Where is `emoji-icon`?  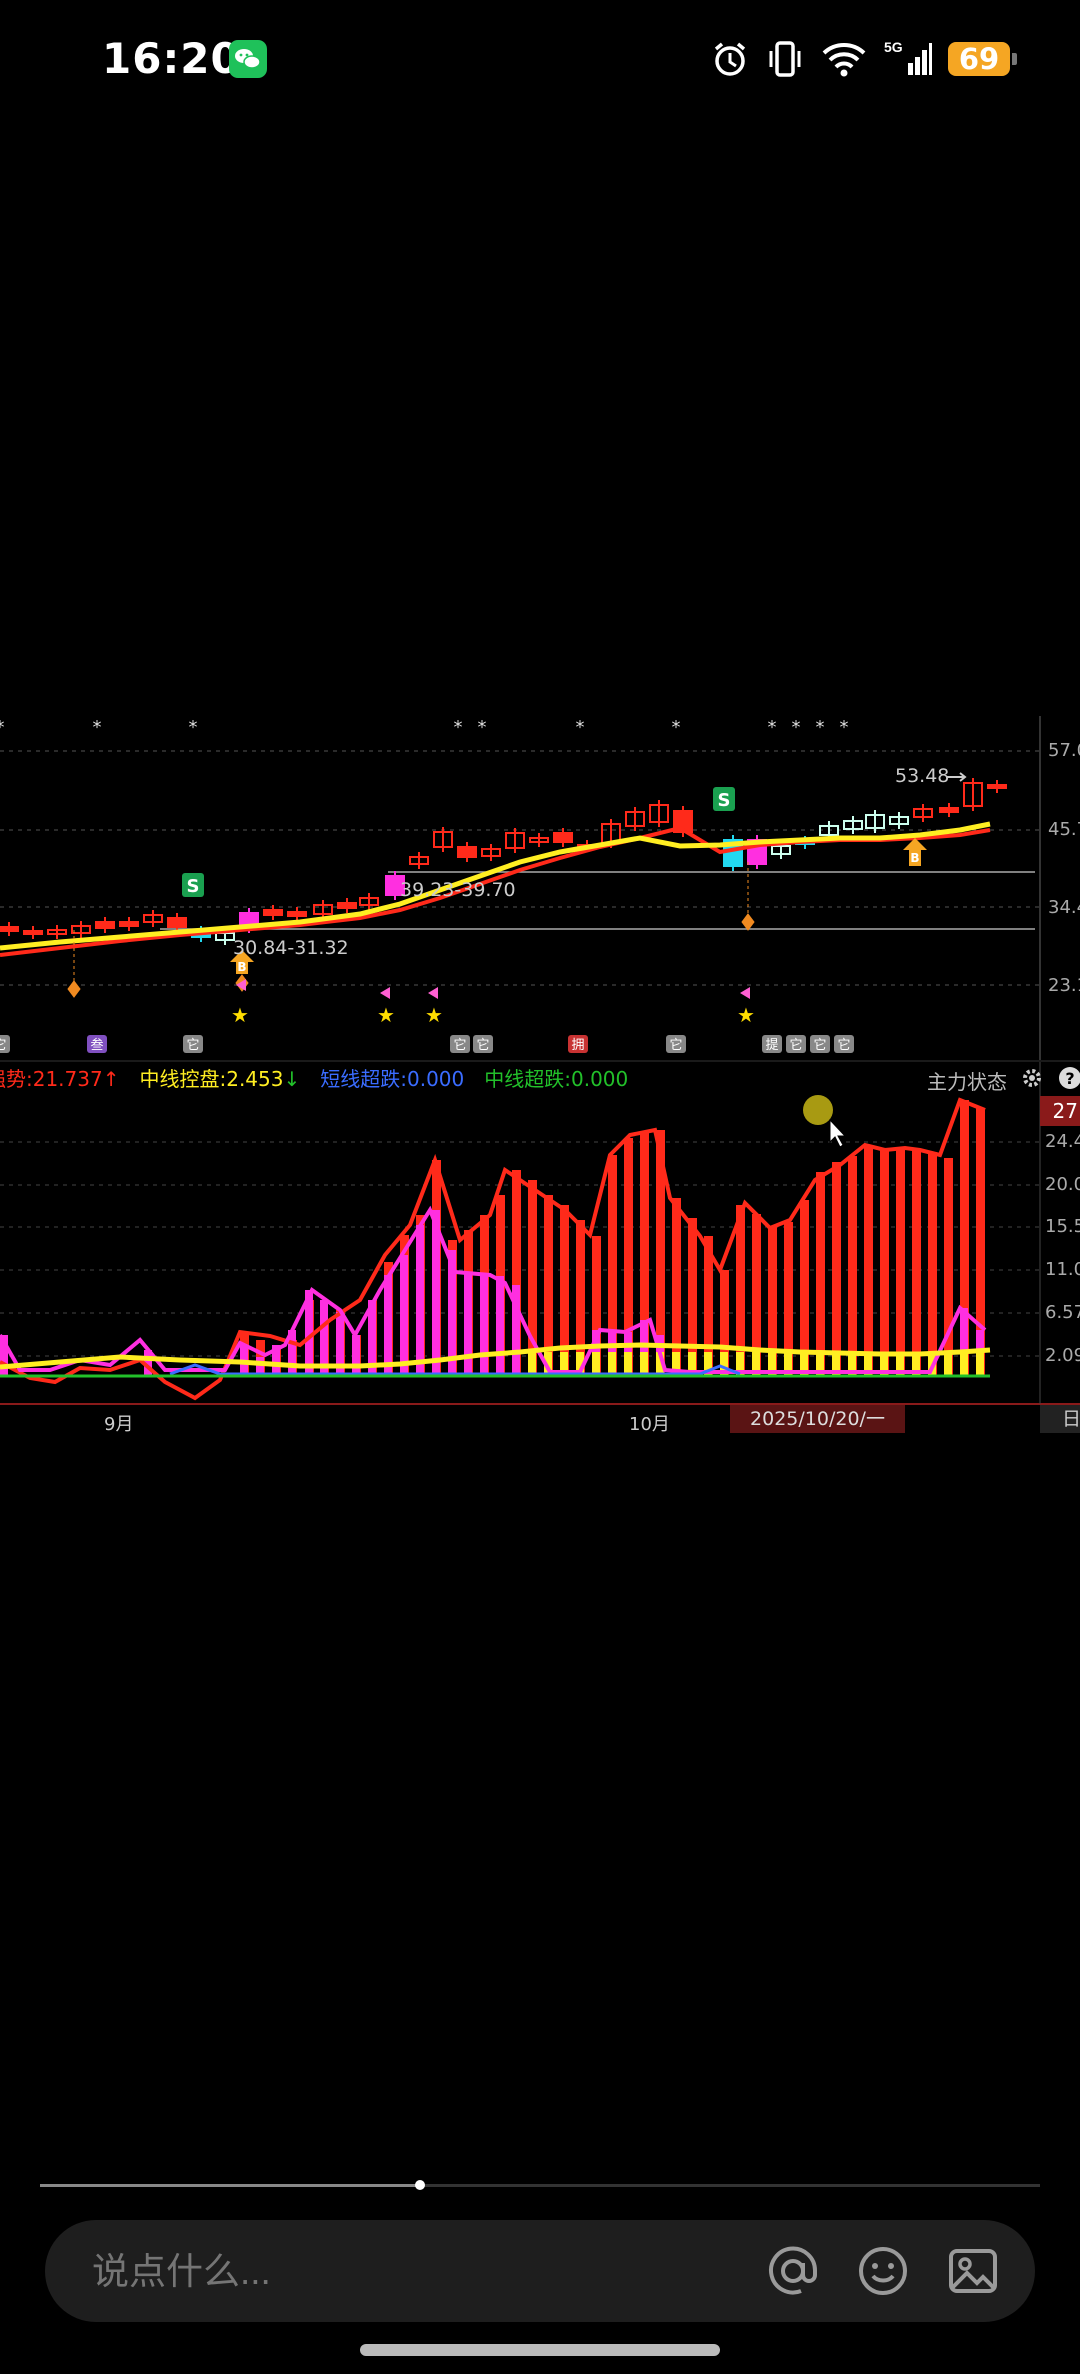 emoji-icon is located at coordinates (883, 2271).